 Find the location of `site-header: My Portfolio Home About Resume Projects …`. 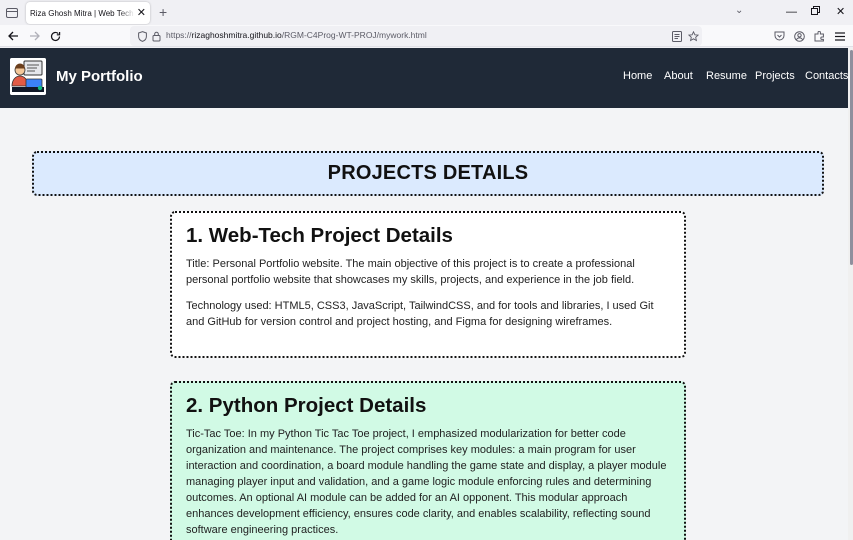

site-header: My Portfolio Home About Resume Projects … is located at coordinates (424, 78).